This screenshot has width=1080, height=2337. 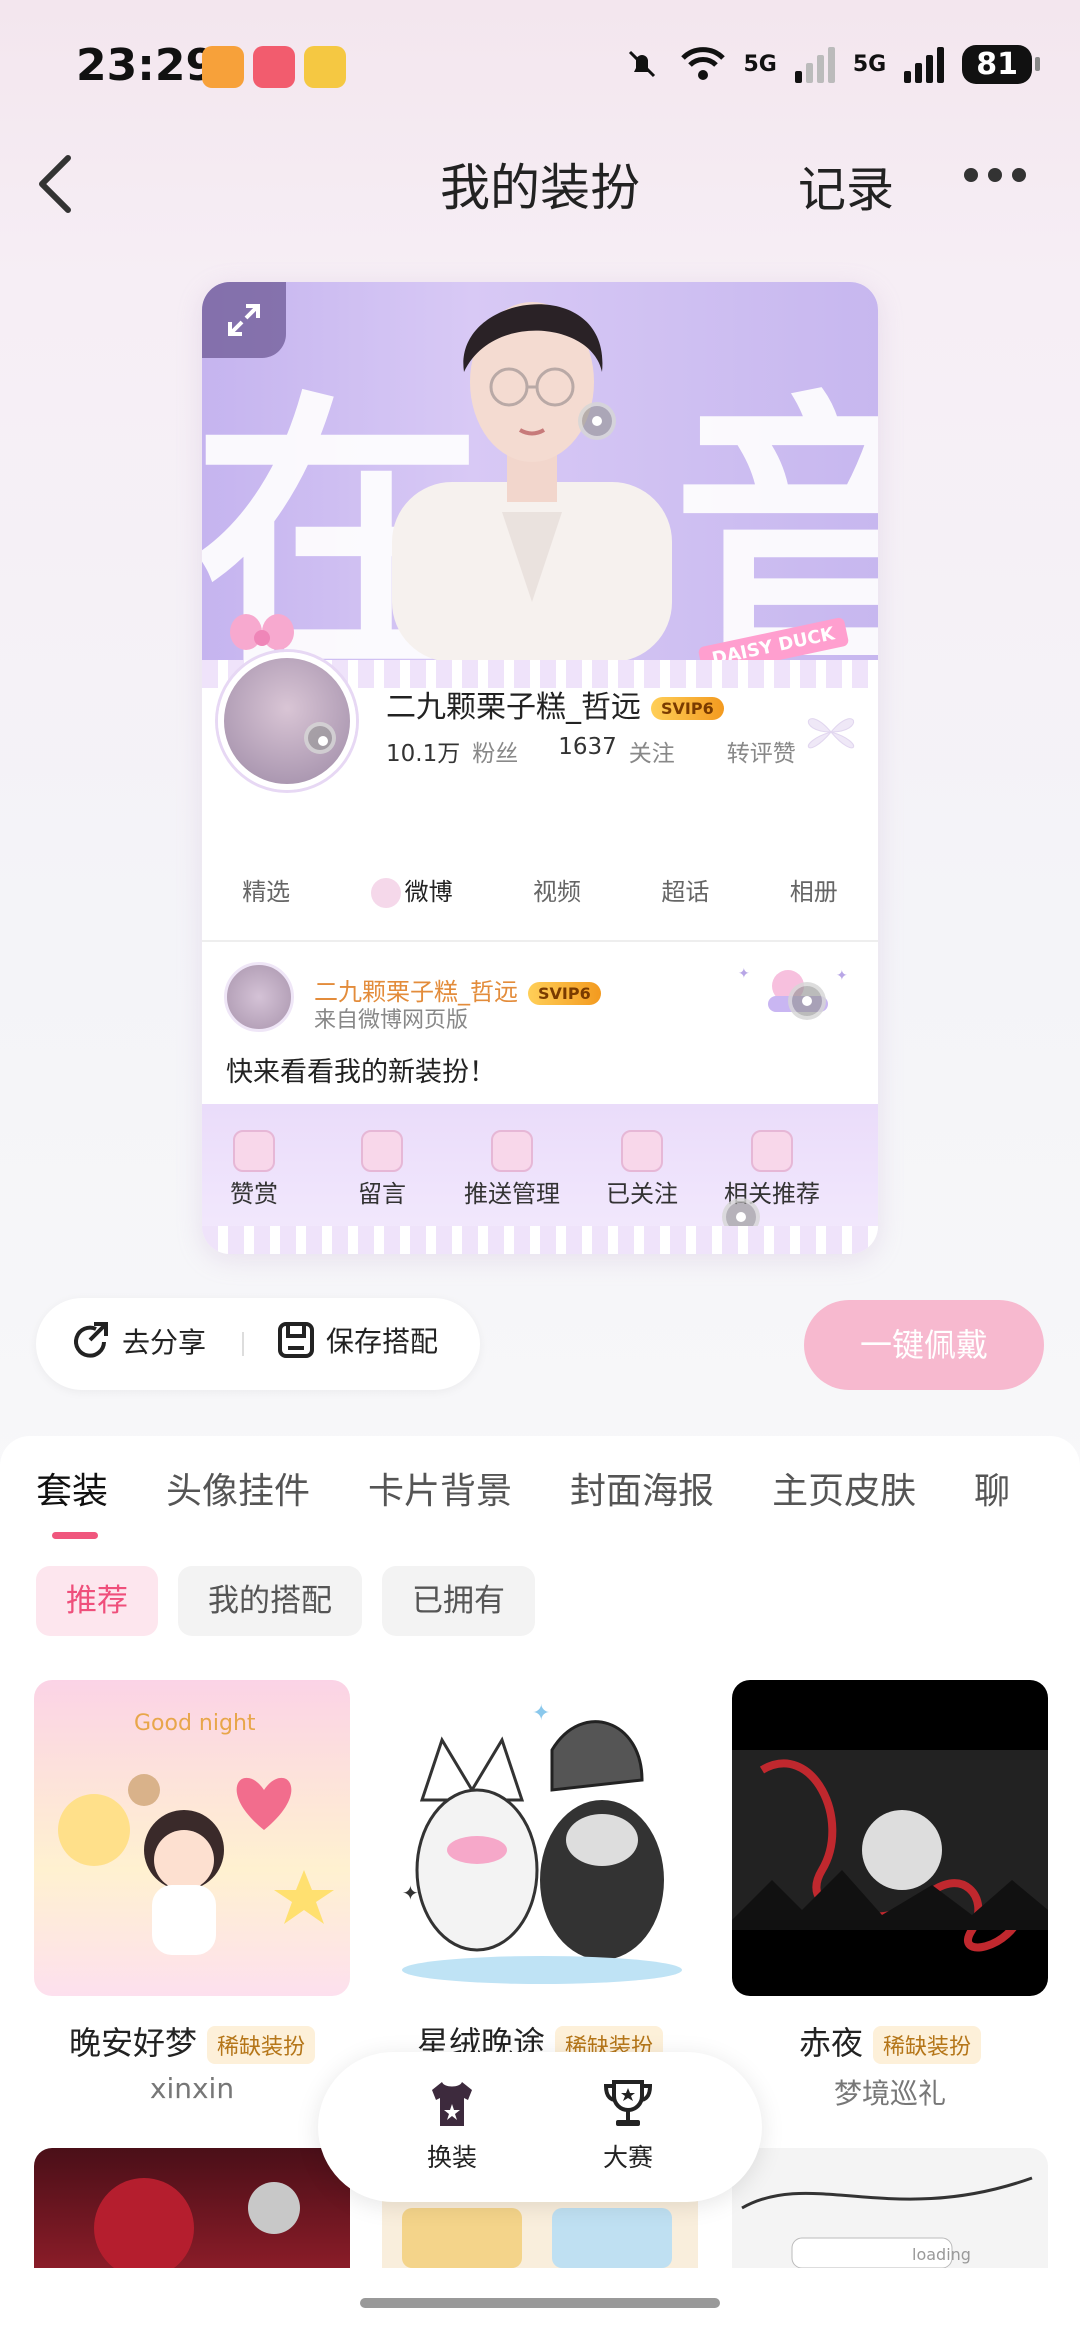 I want to click on network-type-2: 5G, so click(x=869, y=64).